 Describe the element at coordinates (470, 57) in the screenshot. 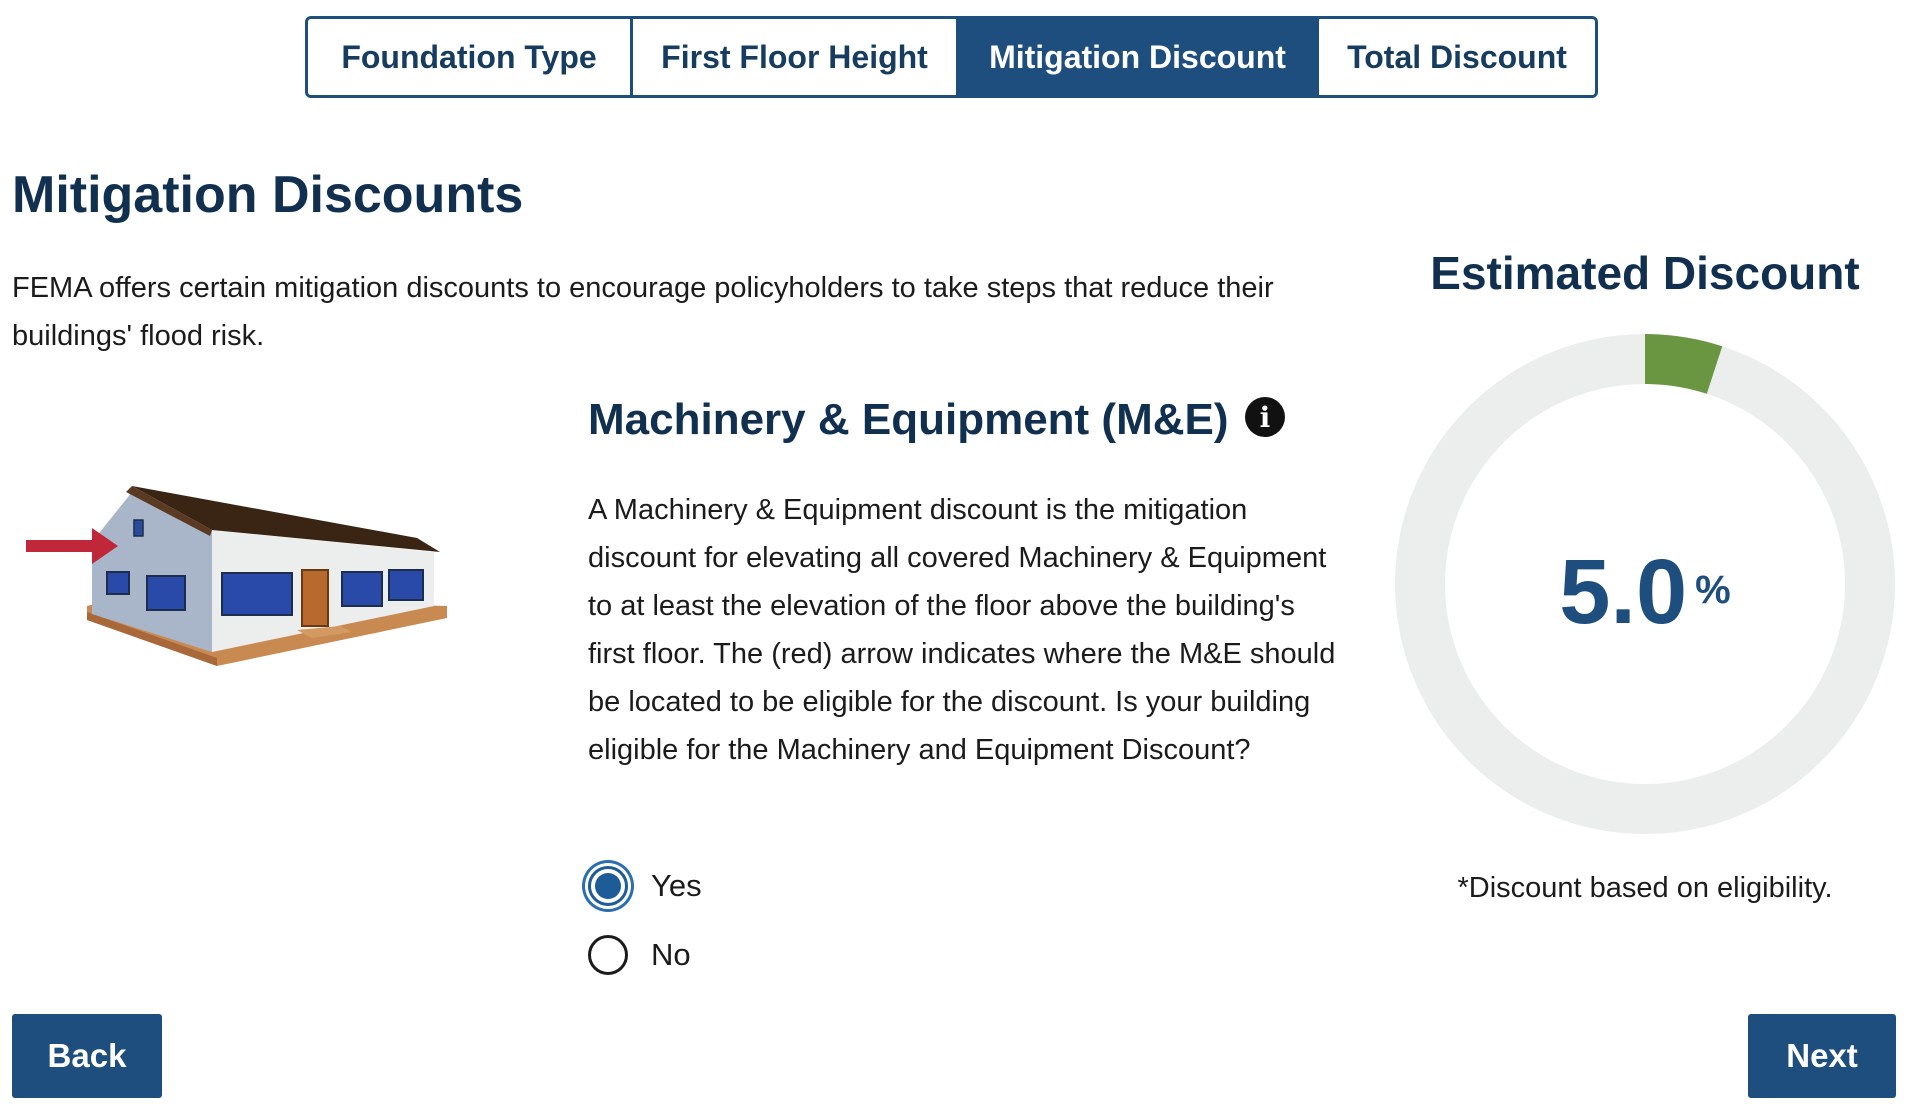

I see `tab-foundation-type: Foundation Type` at that location.